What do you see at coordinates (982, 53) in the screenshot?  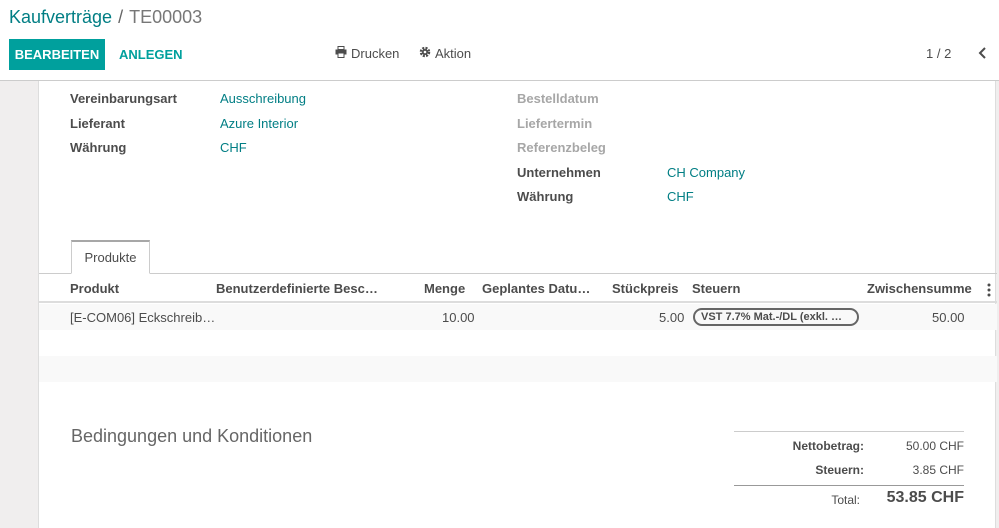 I see `chevron-left-icon` at bounding box center [982, 53].